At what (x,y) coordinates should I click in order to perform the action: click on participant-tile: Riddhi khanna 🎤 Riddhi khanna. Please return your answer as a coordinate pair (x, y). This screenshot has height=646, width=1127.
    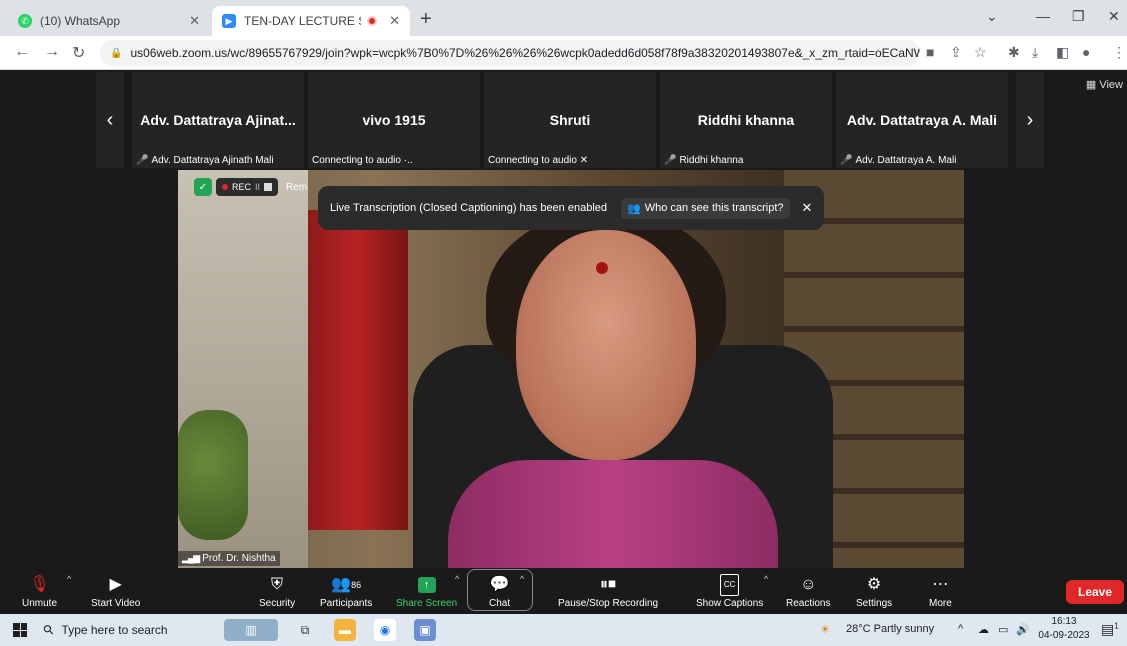
    Looking at the image, I should click on (746, 120).